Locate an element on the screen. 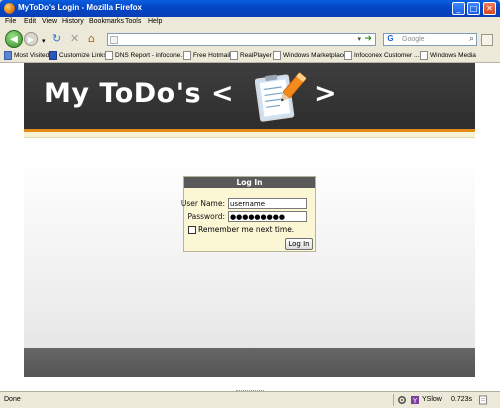 Image resolution: width=500 pixels, height=408 pixels. load-time: 0.723s is located at coordinates (462, 399).